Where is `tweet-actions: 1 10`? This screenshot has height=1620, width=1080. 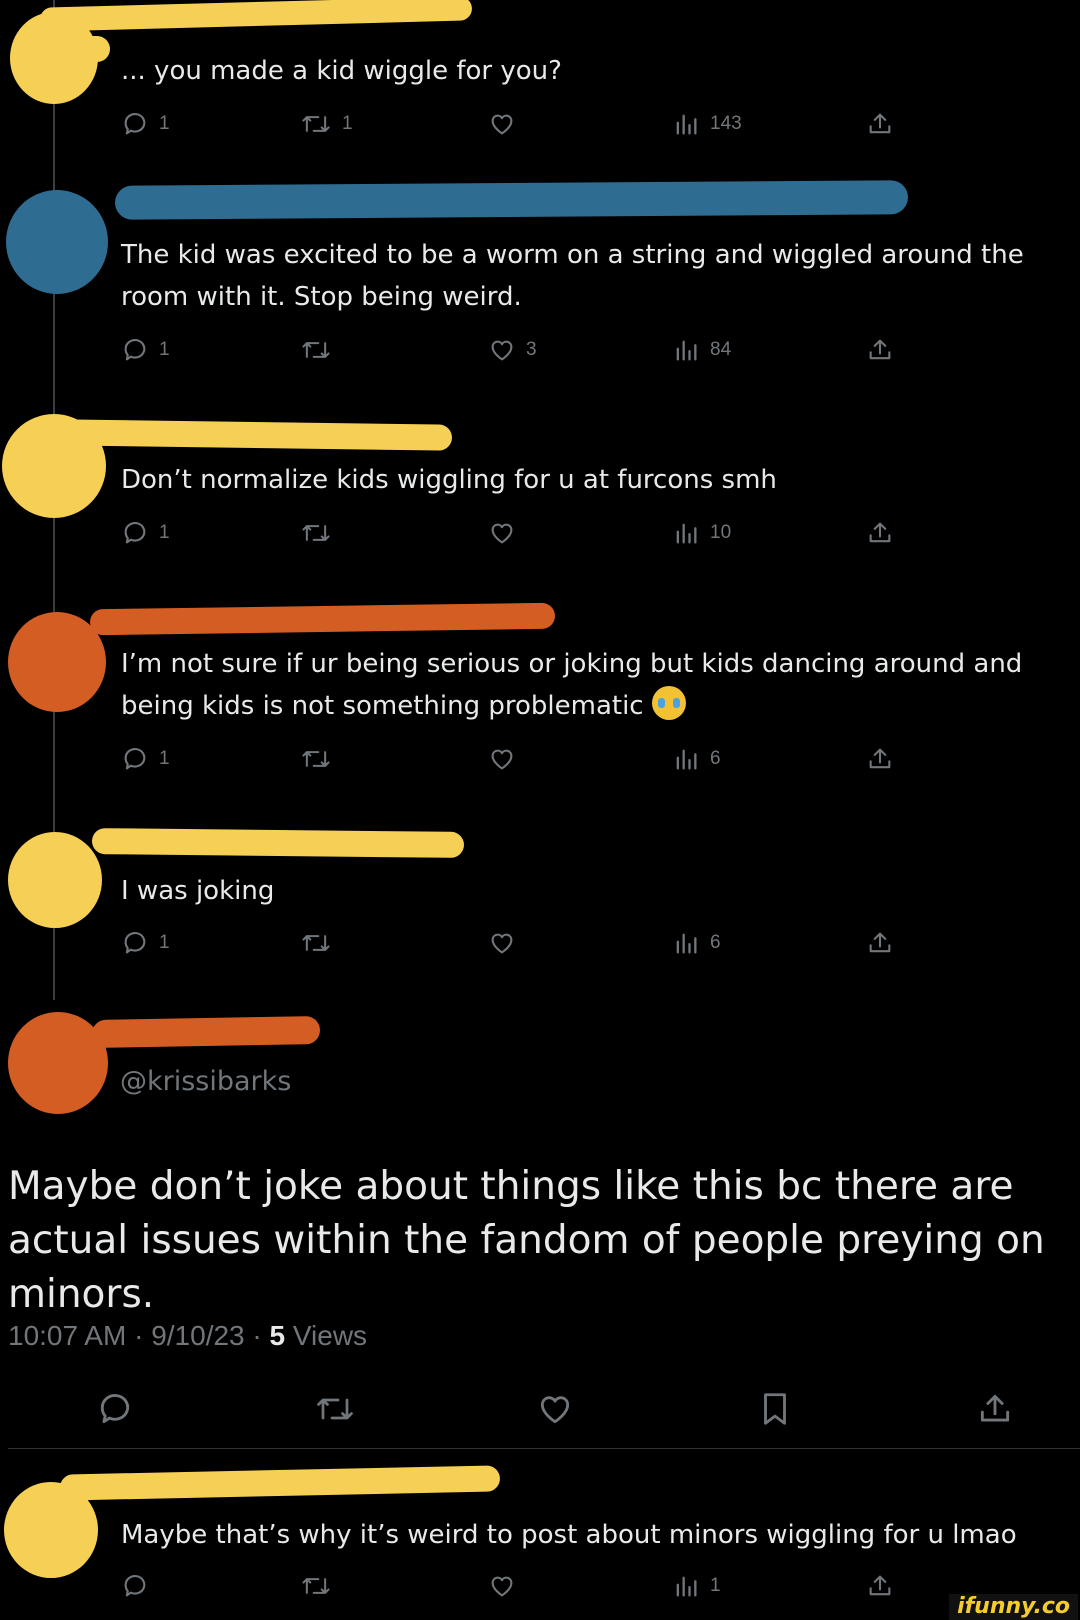 tweet-actions: 1 10 is located at coordinates (540, 534).